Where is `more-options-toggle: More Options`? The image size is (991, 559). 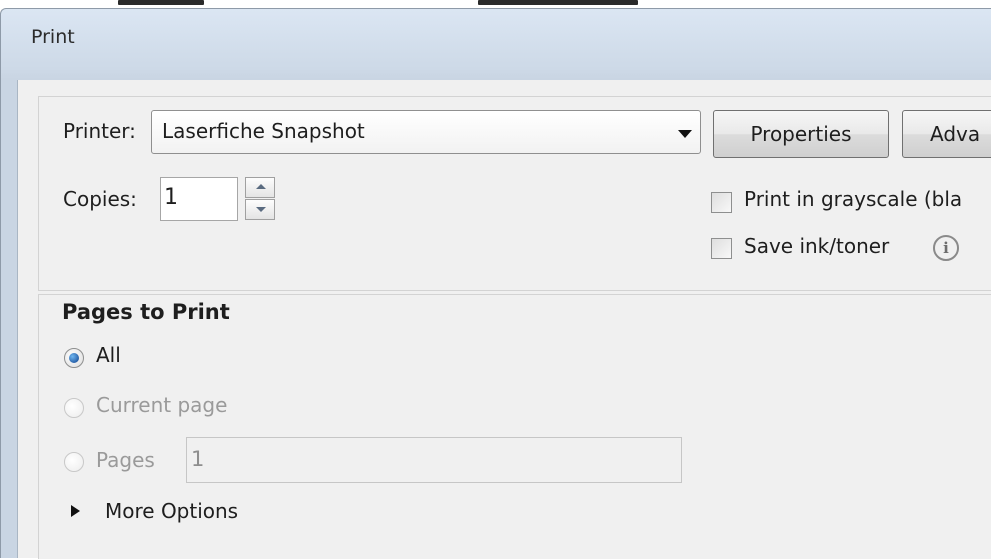
more-options-toggle: More Options is located at coordinates (171, 511).